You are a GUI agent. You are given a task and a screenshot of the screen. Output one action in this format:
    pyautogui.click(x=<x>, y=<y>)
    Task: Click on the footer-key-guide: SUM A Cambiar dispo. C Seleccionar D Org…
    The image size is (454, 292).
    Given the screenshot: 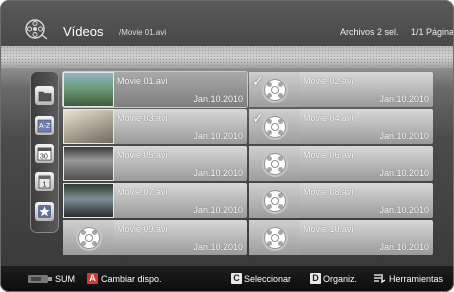 What is the action you would take?
    pyautogui.click(x=227, y=279)
    